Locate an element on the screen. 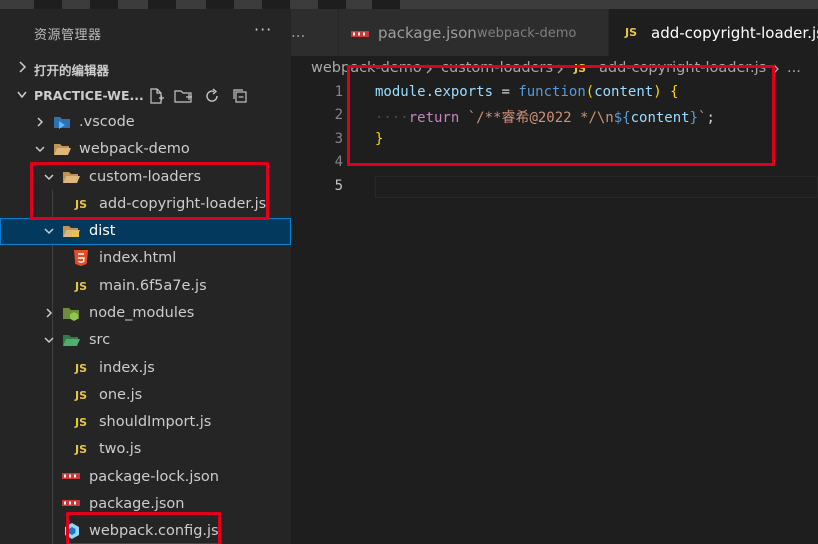  tree-item-shouldimport-js: JS shouldImport.js is located at coordinates (145, 422).